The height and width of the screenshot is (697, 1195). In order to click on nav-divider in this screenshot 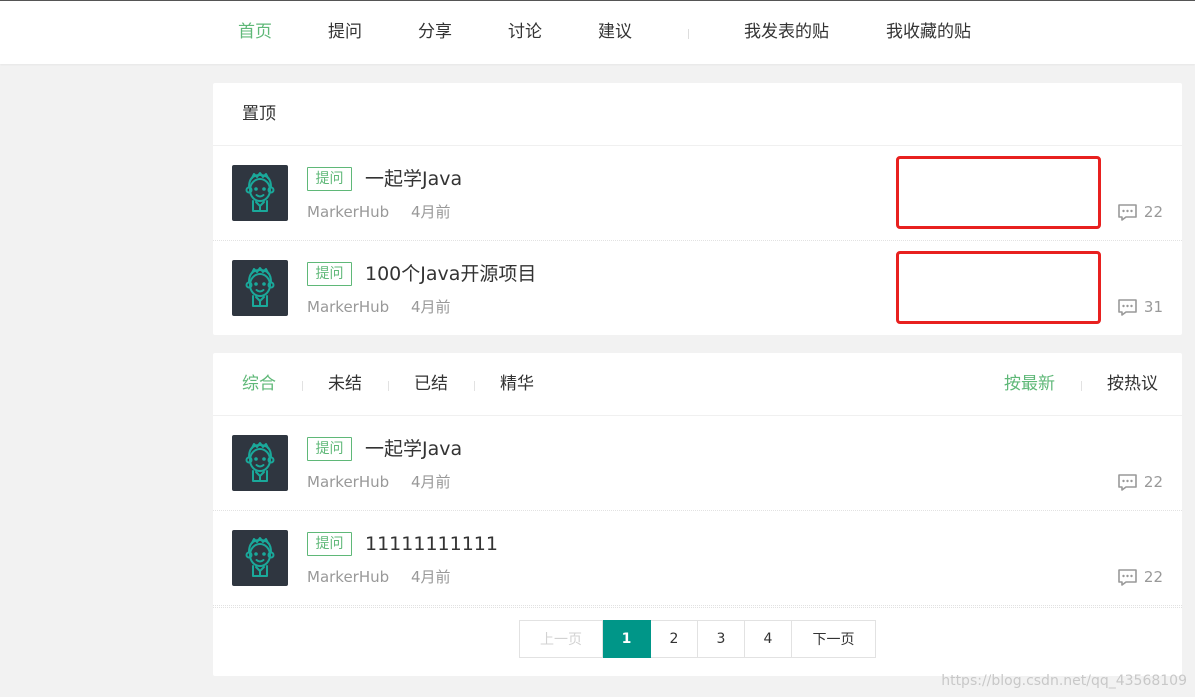, I will do `click(688, 34)`.